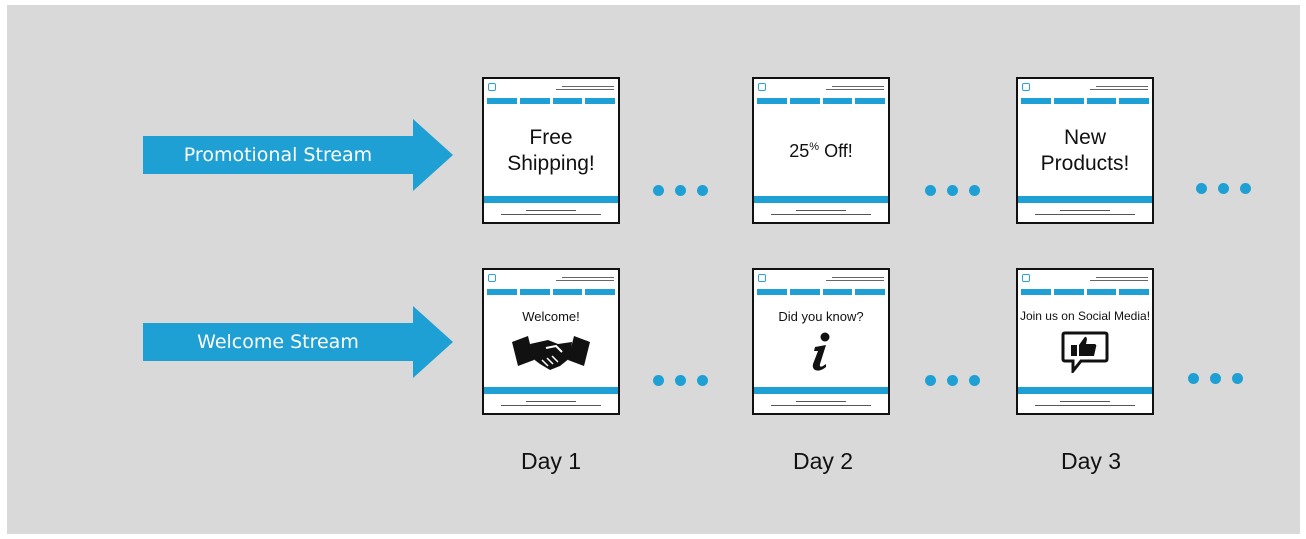 The image size is (1306, 539). I want to click on email-thumbnail: Join us on Social Media!, so click(1085, 341).